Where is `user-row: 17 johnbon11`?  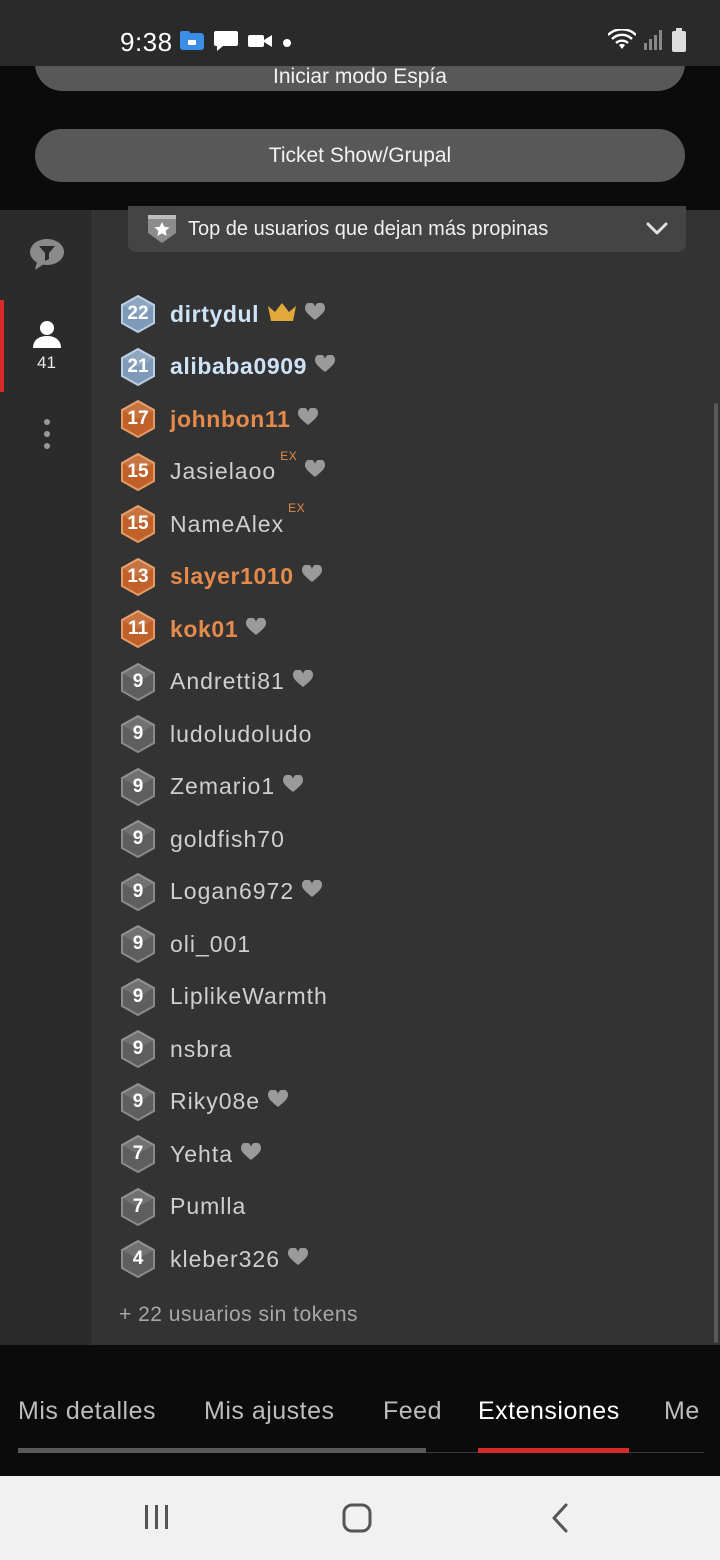 user-row: 17 johnbon11 is located at coordinates (227, 419).